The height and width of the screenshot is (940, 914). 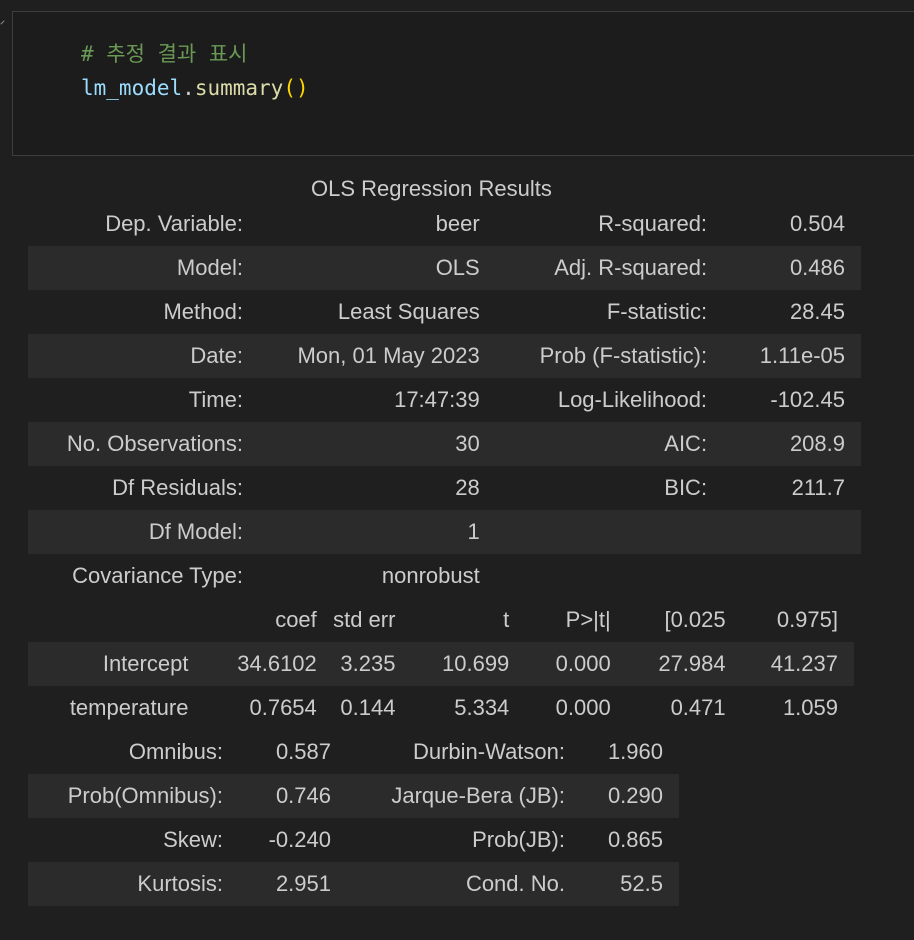 I want to click on table-row: Dep. Variable: beer R-squared: 0.504, so click(x=444, y=224).